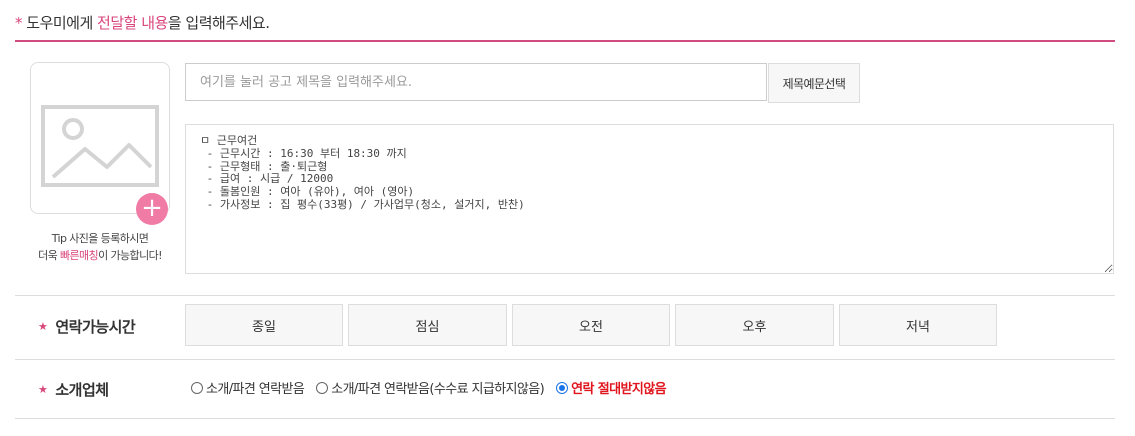  I want to click on image-placeholder-icon, so click(100, 146).